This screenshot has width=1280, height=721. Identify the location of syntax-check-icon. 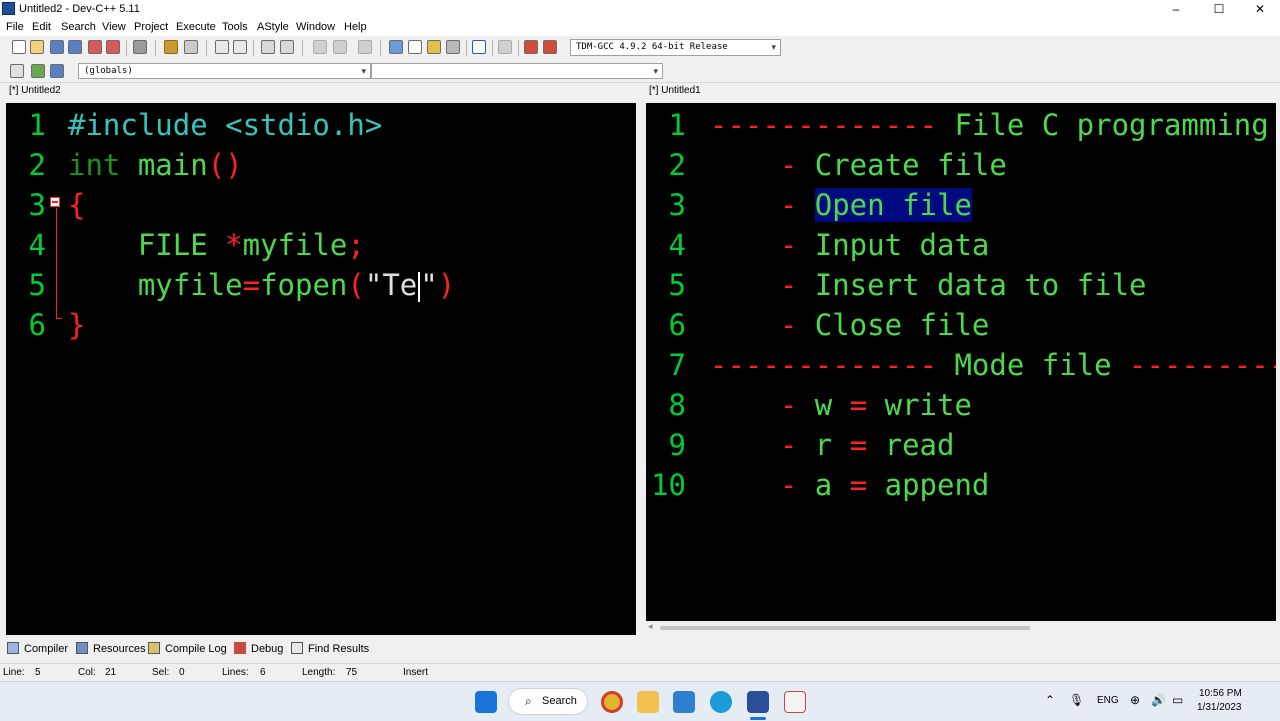
(479, 47).